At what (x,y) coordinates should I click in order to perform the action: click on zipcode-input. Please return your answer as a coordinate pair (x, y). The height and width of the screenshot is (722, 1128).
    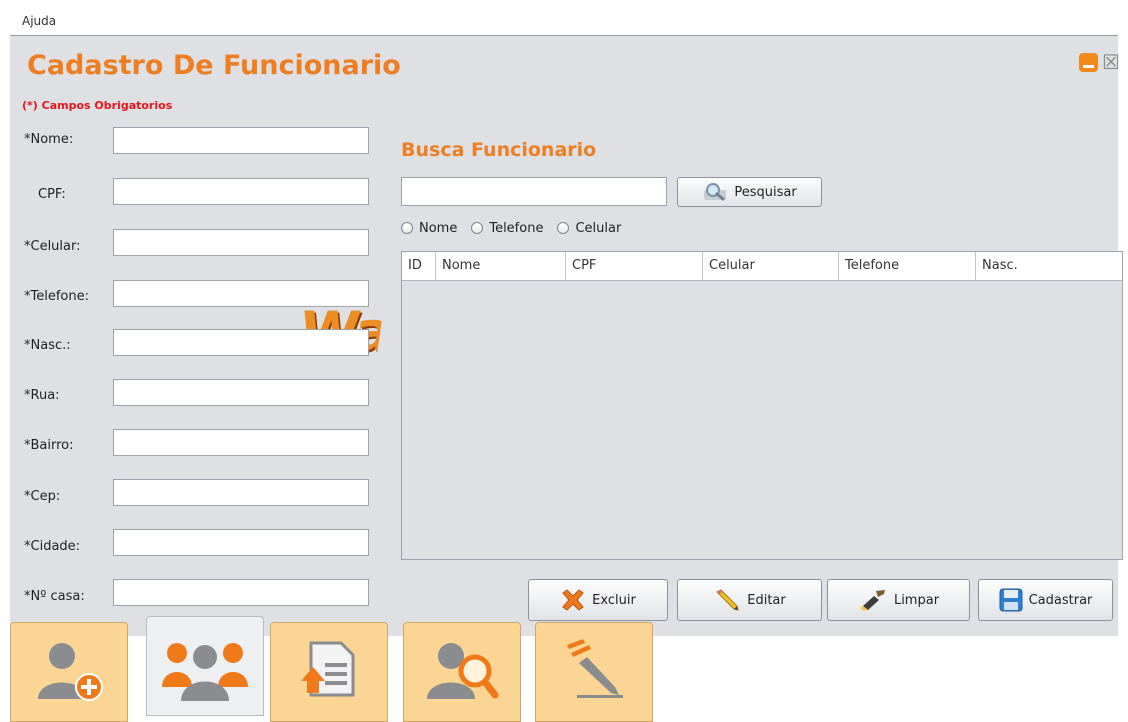
    Looking at the image, I should click on (241, 492).